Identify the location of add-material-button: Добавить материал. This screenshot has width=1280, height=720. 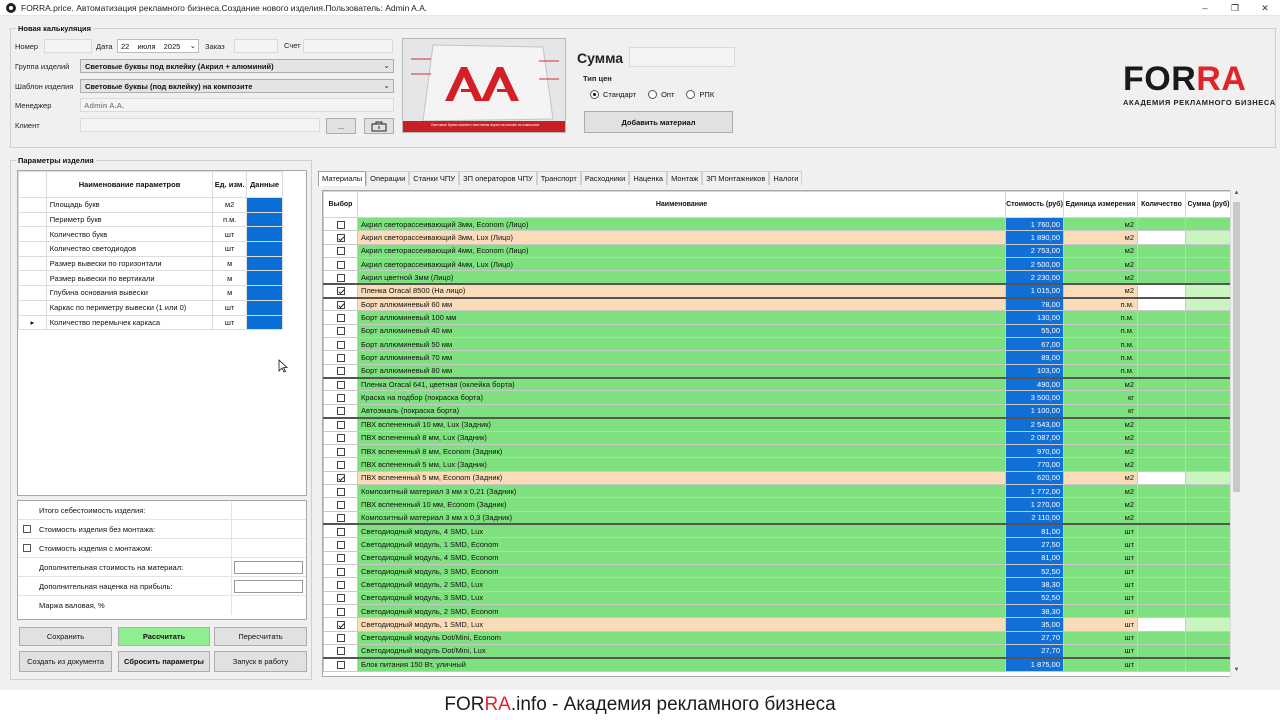
(658, 122).